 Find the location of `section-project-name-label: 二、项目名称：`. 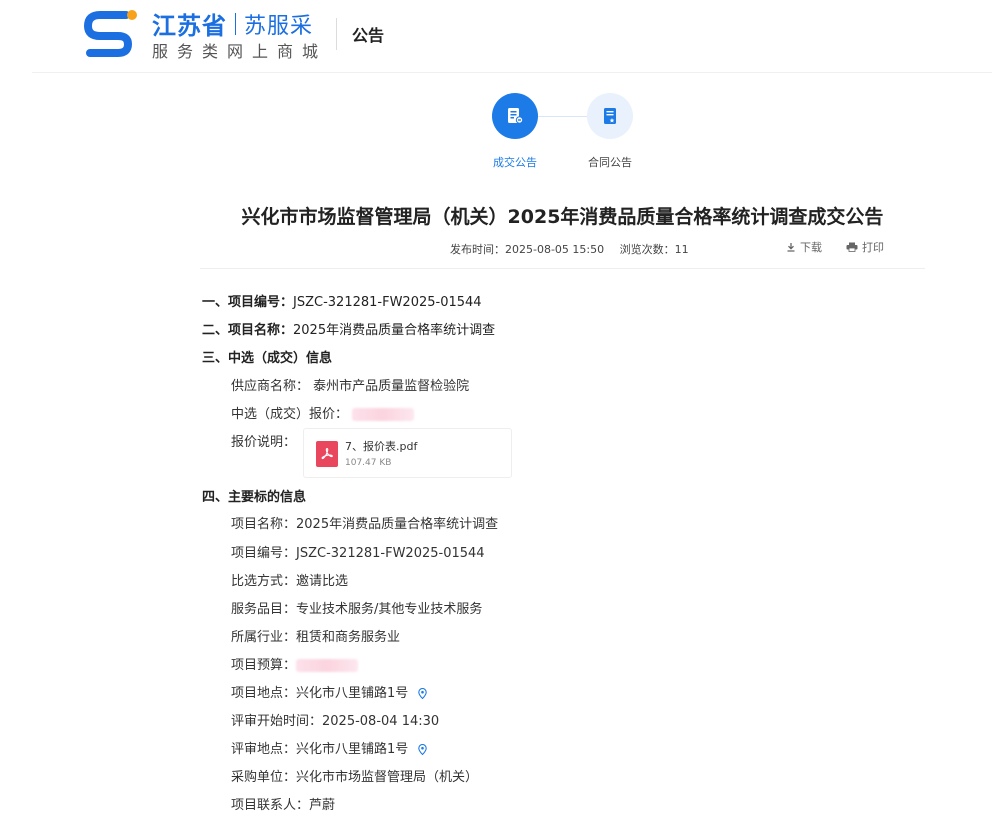

section-project-name-label: 二、项目名称： is located at coordinates (248, 330).